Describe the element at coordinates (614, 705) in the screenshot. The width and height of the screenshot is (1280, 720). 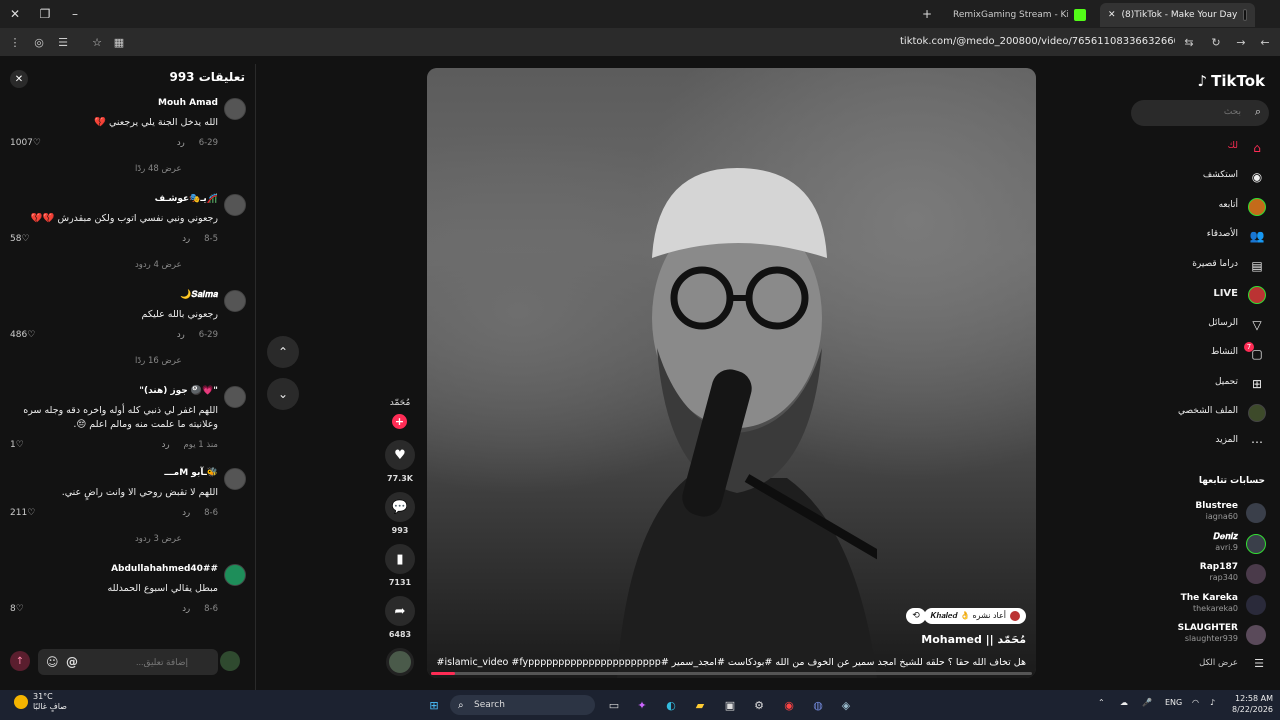
I see `task-view-icon: ▭` at that location.